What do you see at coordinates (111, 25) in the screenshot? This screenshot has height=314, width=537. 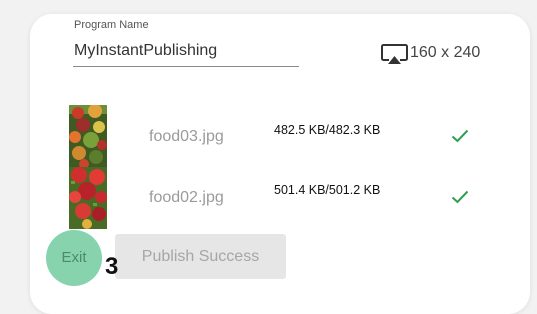 I see `program-name-label: Program Name` at bounding box center [111, 25].